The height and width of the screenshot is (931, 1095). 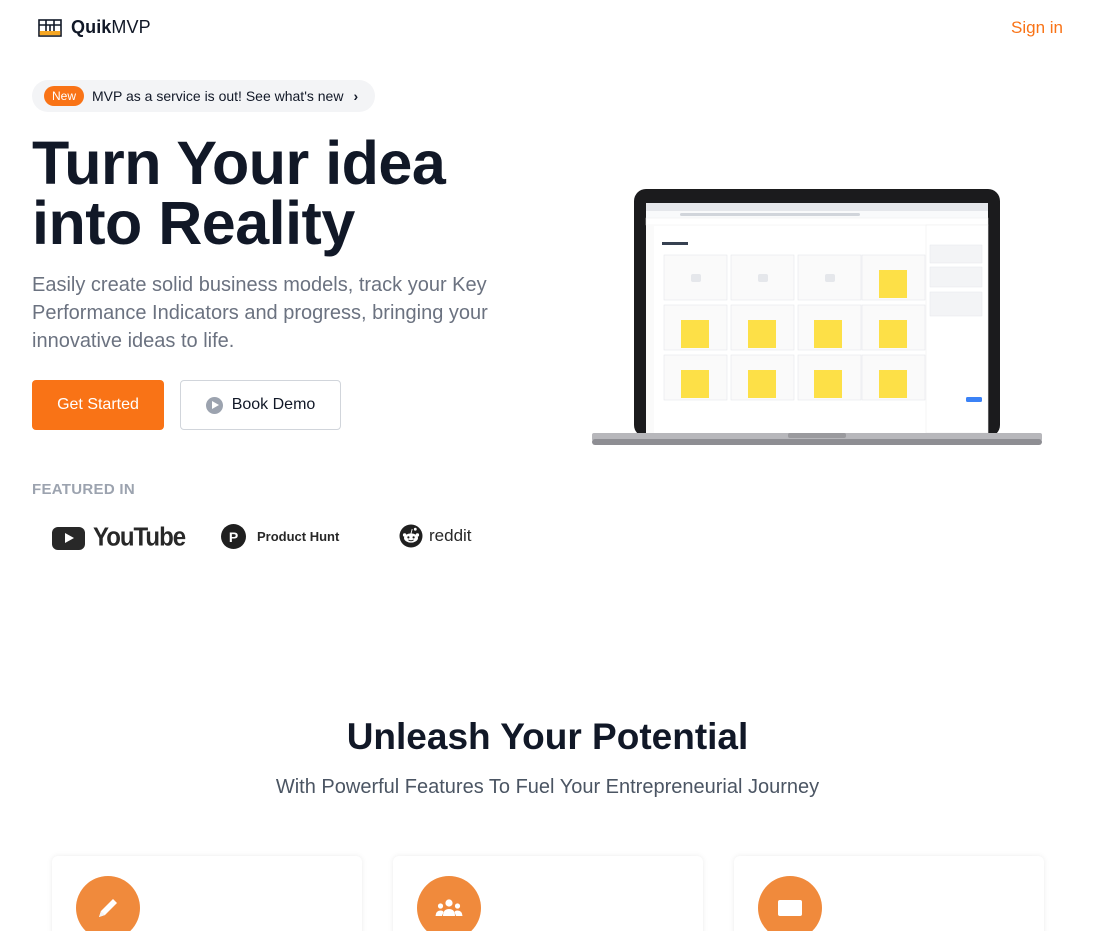 I want to click on get-started-button: Get Started, so click(x=98, y=405).